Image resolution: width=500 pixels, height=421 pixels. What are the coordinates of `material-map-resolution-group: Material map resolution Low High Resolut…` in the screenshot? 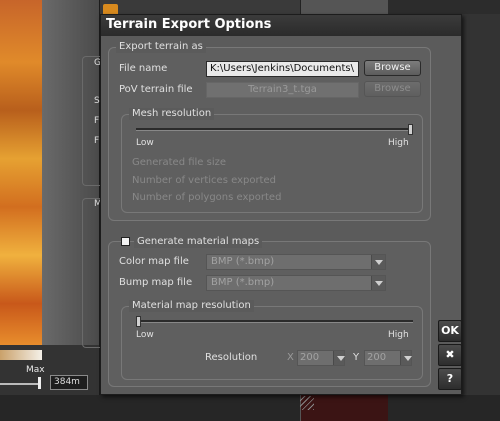 It's located at (272, 340).